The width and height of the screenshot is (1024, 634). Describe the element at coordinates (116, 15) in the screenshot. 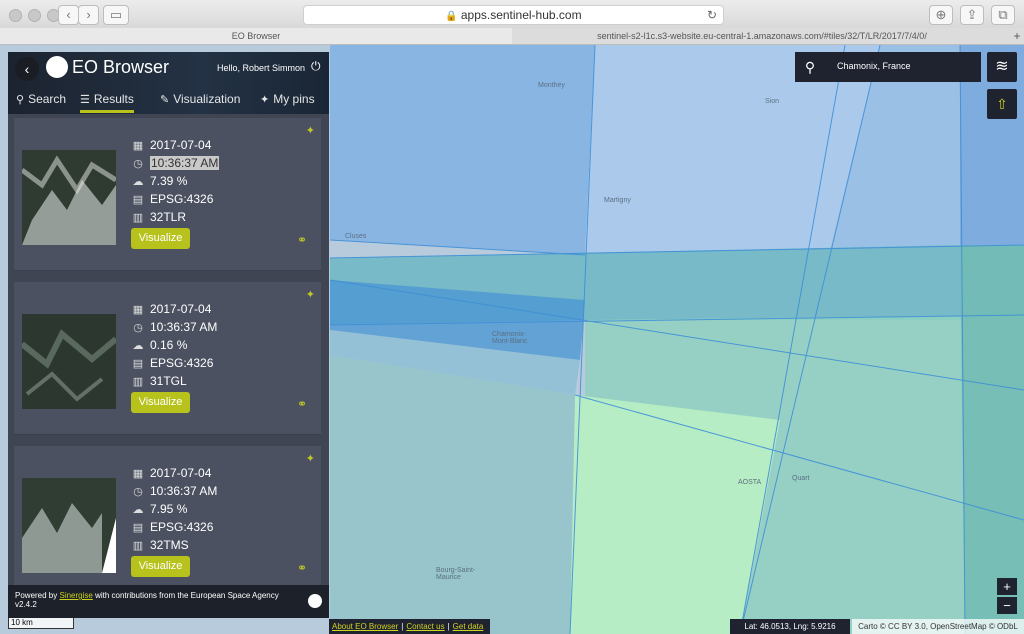

I see `sidebar-toggle-icon: ▭` at that location.